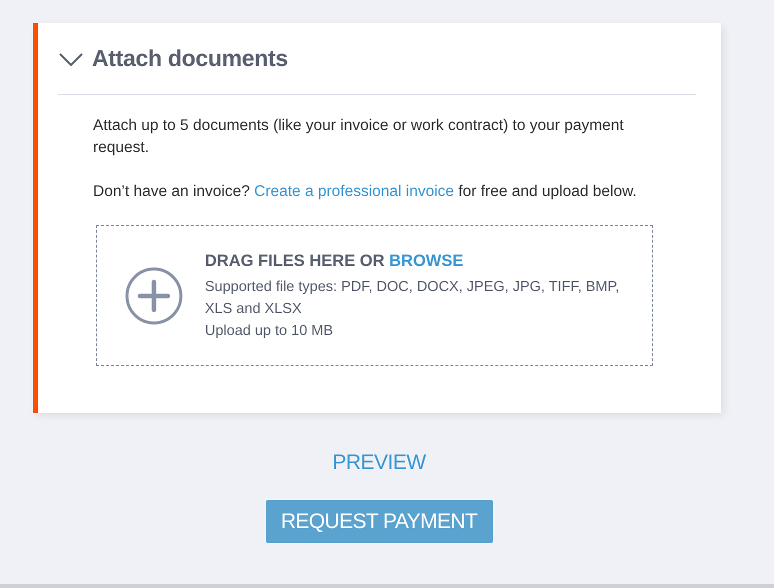 The width and height of the screenshot is (774, 588). Describe the element at coordinates (359, 137) in the screenshot. I see `intro-text: Attach up to 5 documents (like your invoice or work contract) to your payment request.` at that location.